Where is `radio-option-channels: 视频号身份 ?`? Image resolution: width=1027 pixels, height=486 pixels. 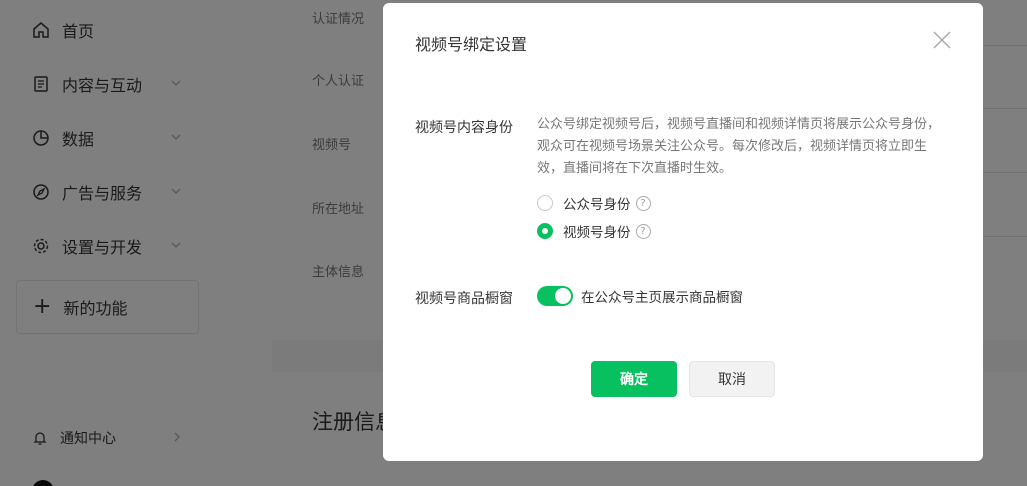 radio-option-channels: 视频号身份 ? is located at coordinates (594, 231).